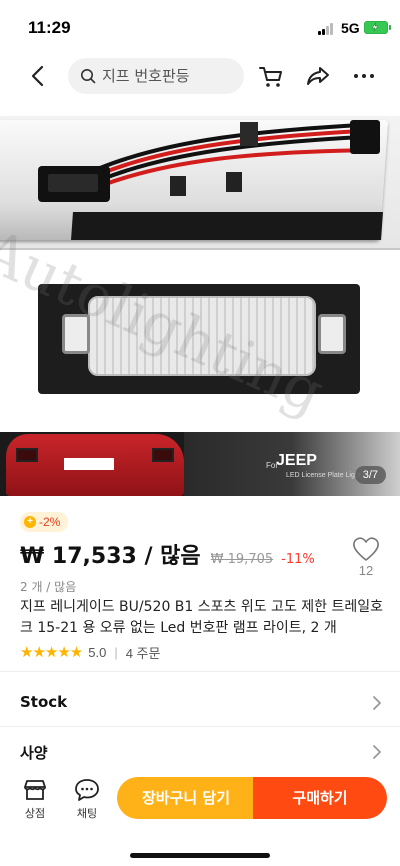  I want to click on signal-icon, so click(327, 29).